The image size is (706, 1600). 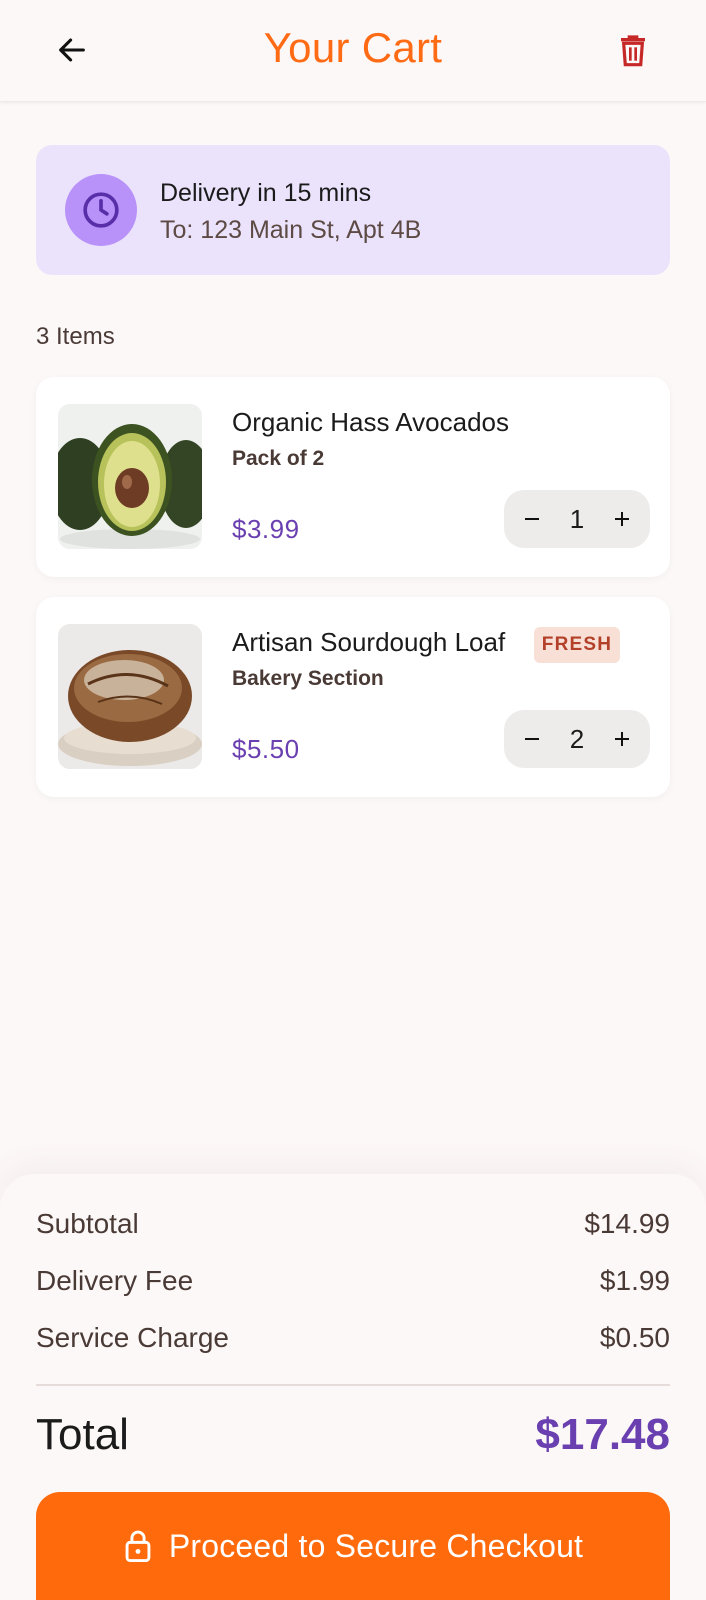 What do you see at coordinates (353, 1338) in the screenshot?
I see `service-charge-row: Service Charge $0.50` at bounding box center [353, 1338].